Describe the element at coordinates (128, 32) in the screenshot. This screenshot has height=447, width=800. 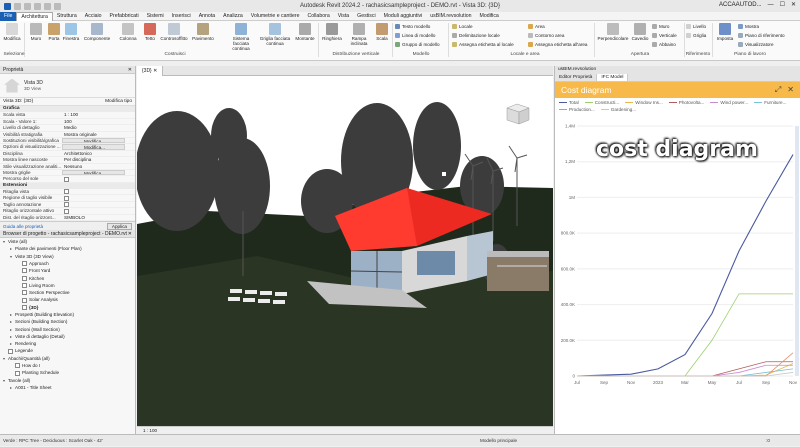
I see `column-button: Colonna` at that location.